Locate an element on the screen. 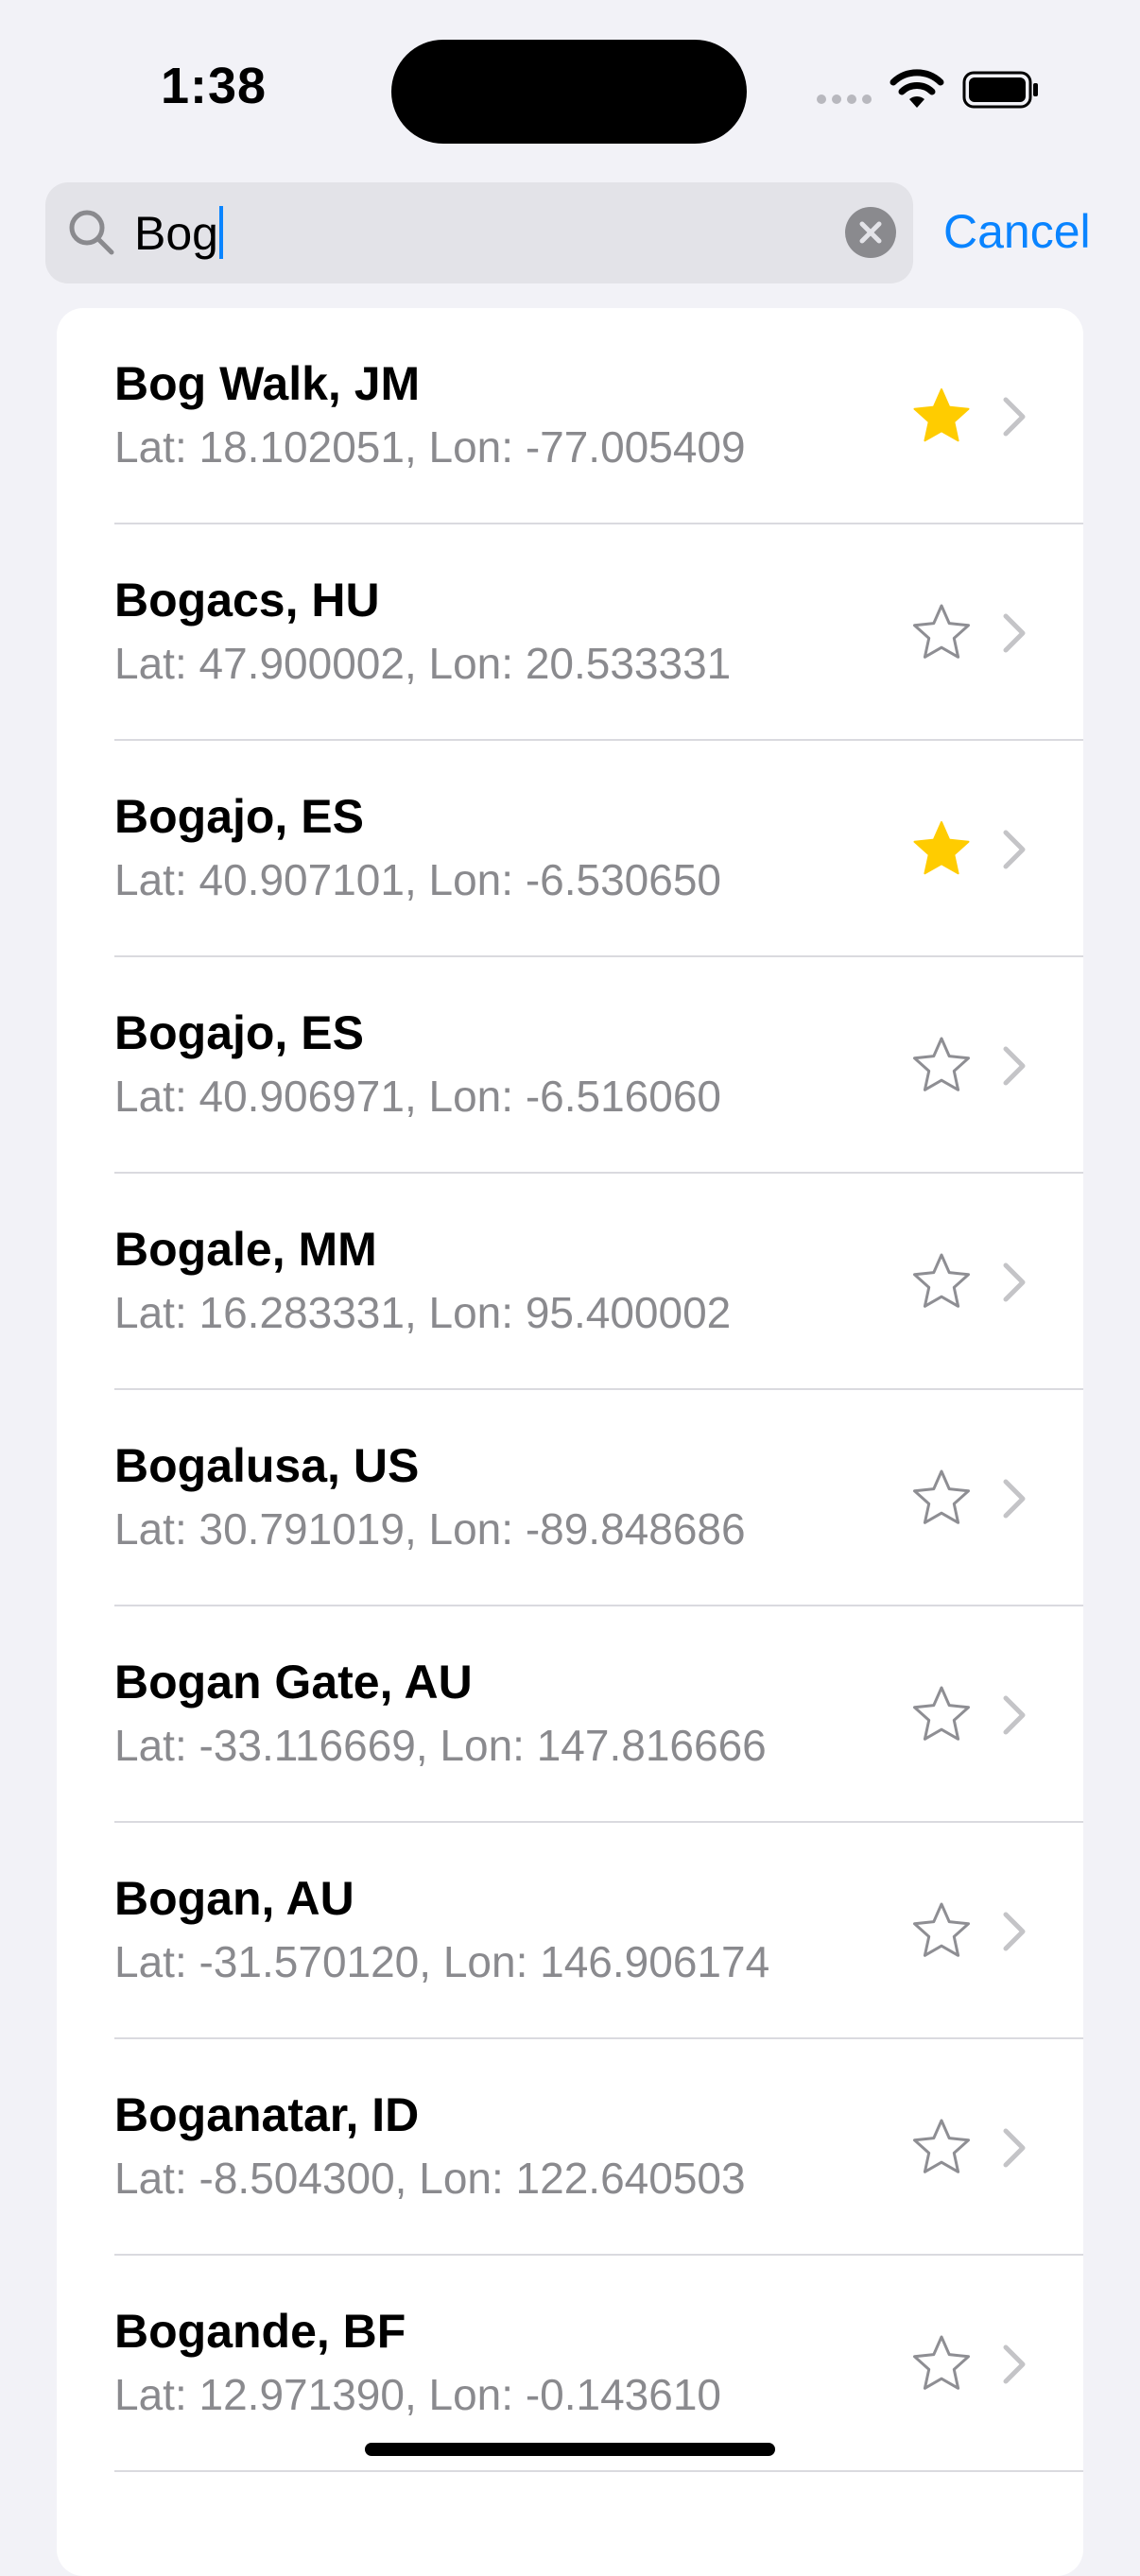 Image resolution: width=1140 pixels, height=2576 pixels. search-input: Bog is located at coordinates (493, 233).